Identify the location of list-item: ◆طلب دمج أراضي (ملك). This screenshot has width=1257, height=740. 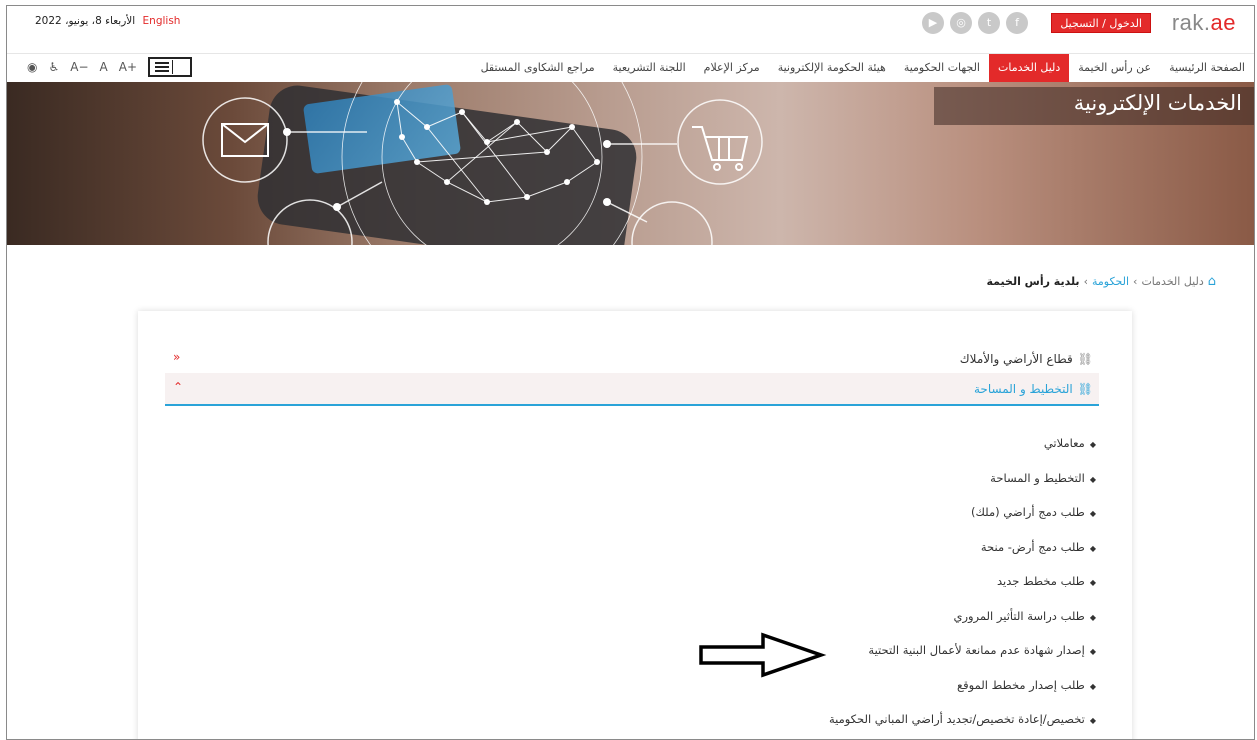
(962, 522).